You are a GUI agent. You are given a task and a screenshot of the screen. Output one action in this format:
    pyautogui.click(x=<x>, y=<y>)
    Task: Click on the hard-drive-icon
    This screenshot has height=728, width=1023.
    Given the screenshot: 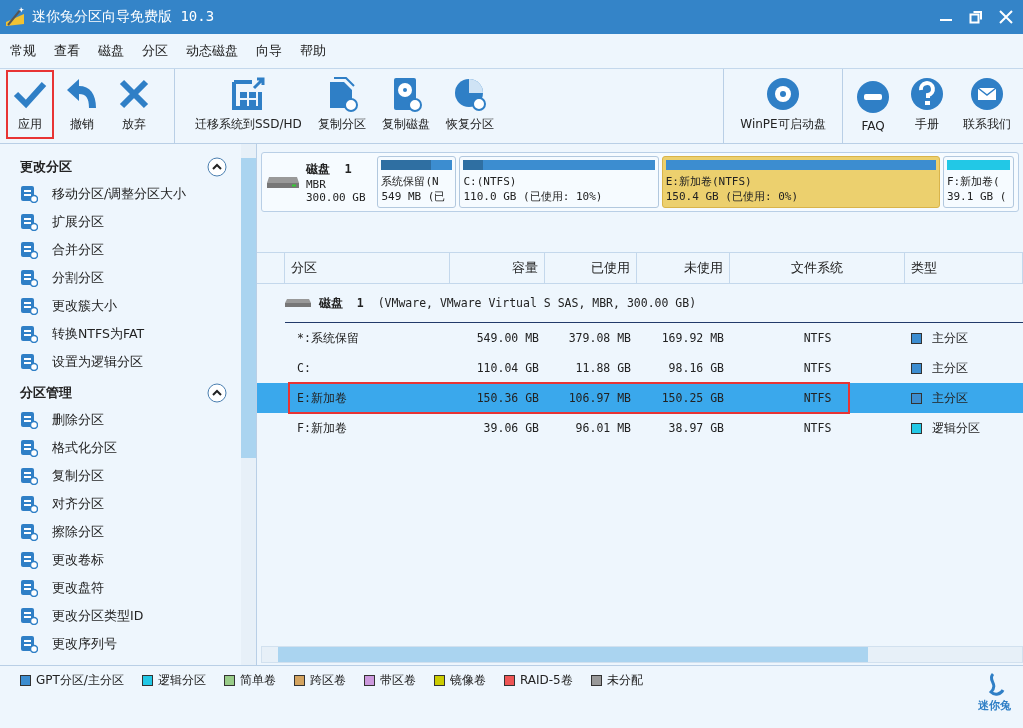 What is the action you would take?
    pyautogui.click(x=283, y=182)
    